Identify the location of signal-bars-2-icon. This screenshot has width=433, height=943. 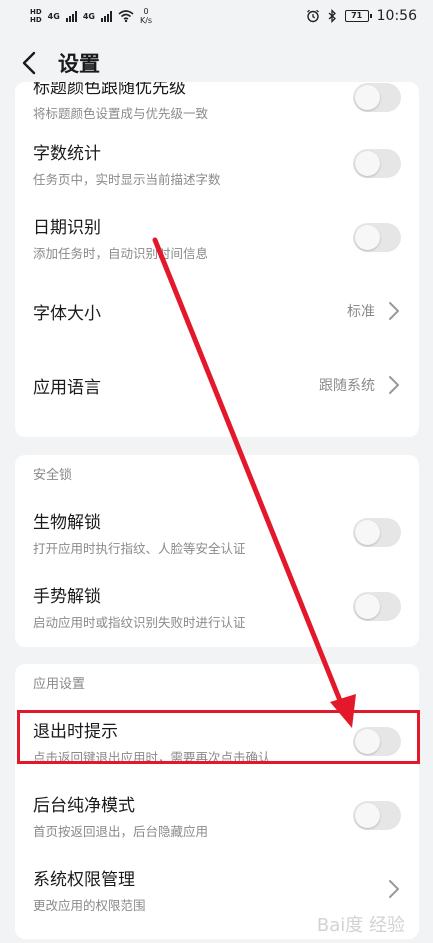
(106, 16).